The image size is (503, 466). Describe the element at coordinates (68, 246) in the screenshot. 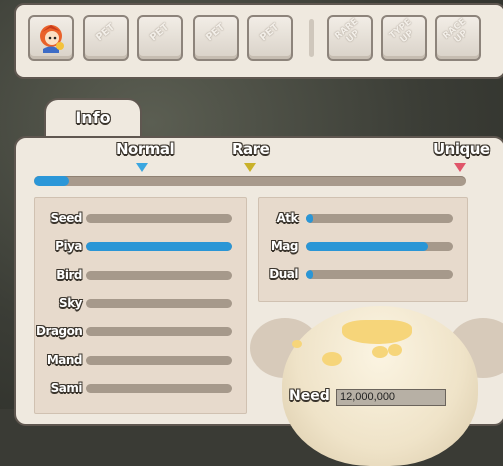

I see `stat-label: Piya` at that location.